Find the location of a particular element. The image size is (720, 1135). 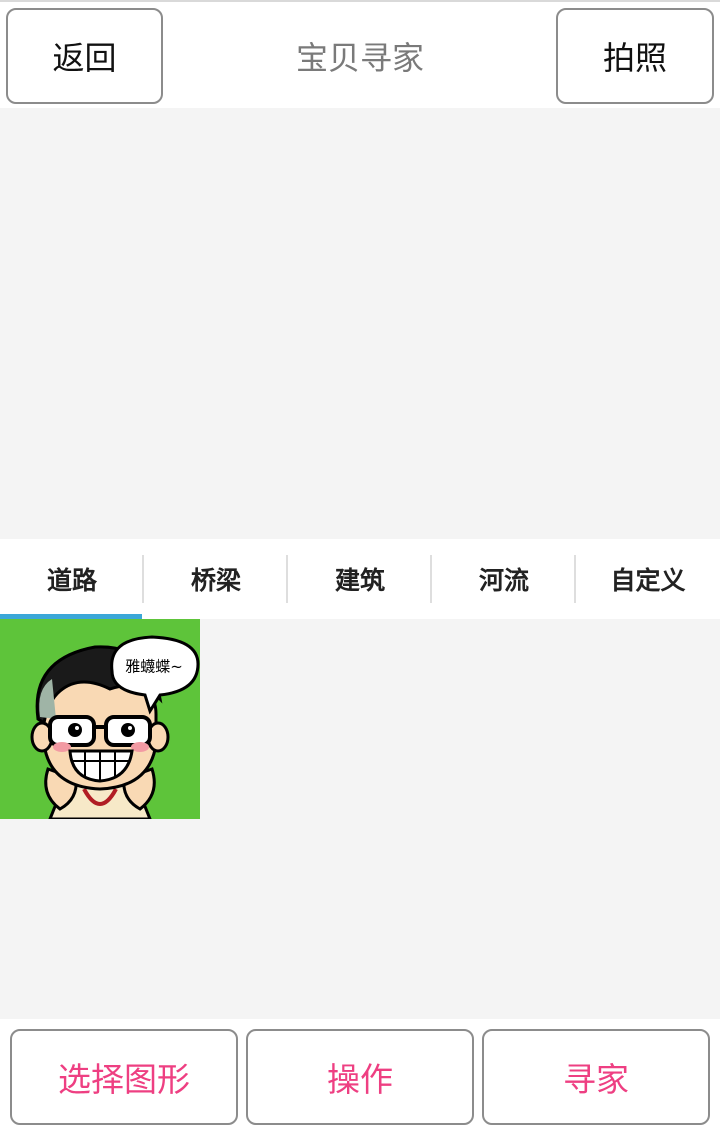

tab-label: 桥梁 is located at coordinates (215, 580).